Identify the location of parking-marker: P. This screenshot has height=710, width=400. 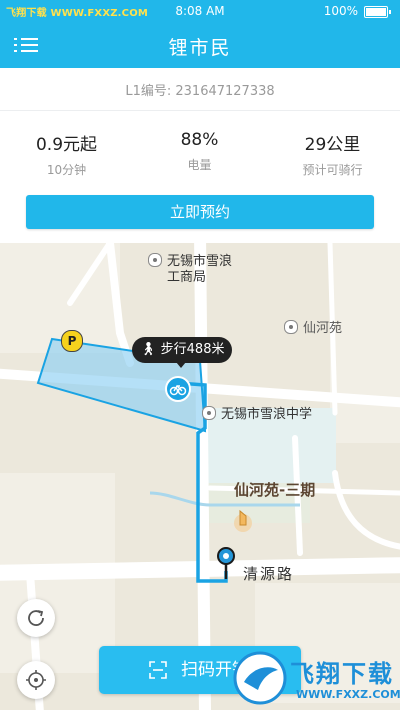
(72, 341).